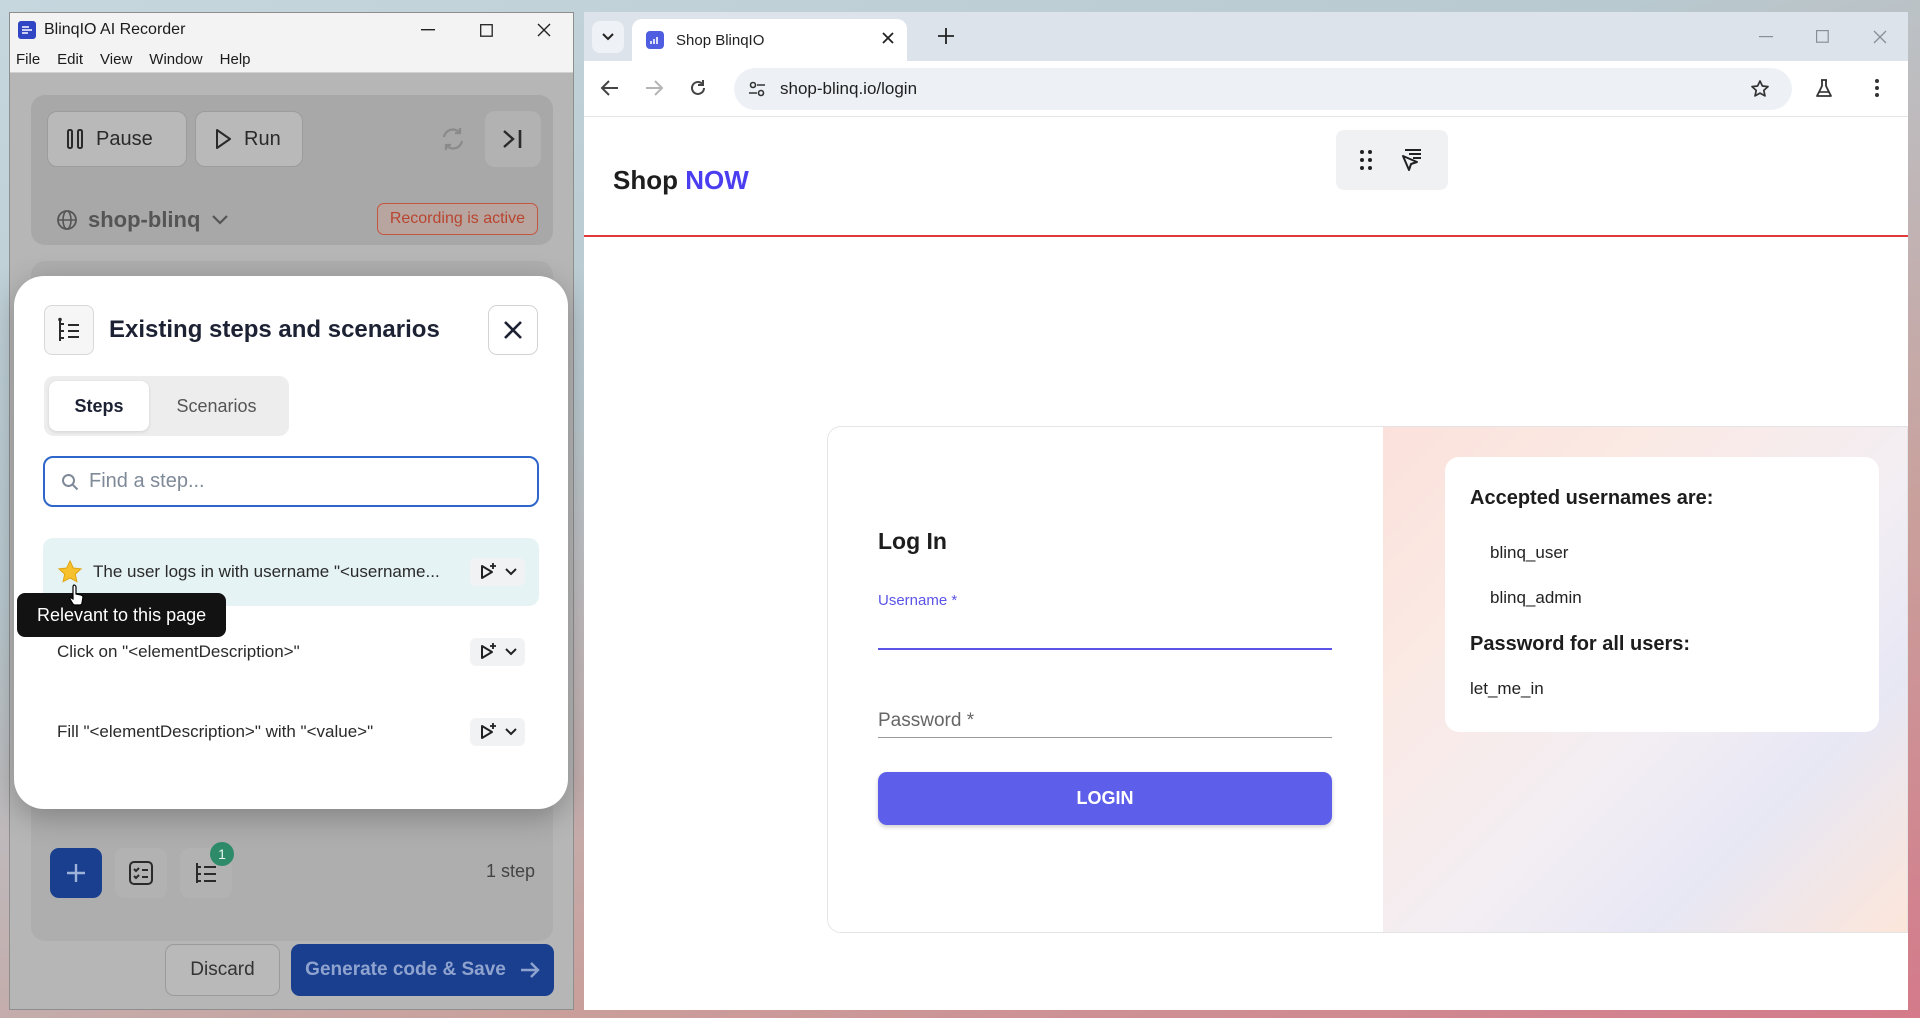 This screenshot has width=1920, height=1018. I want to click on favicon-icon, so click(655, 40).